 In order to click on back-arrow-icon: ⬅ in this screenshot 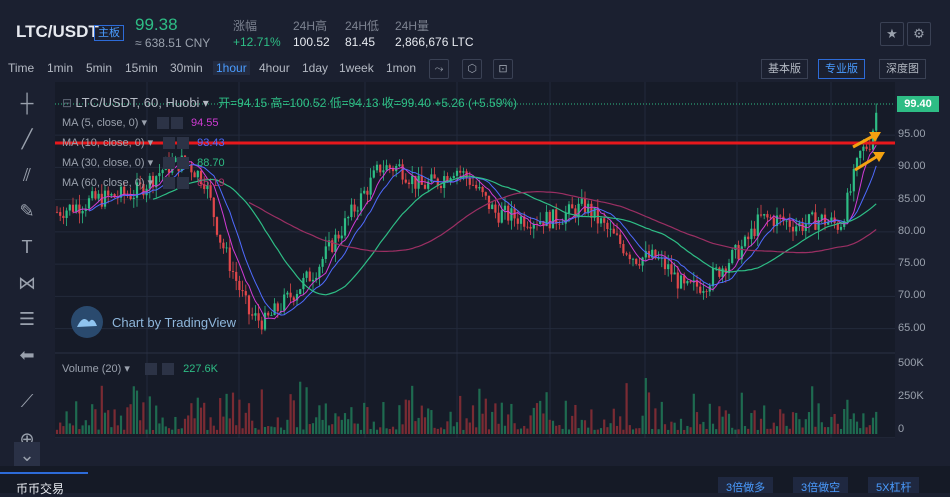, I will do `click(27, 355)`.